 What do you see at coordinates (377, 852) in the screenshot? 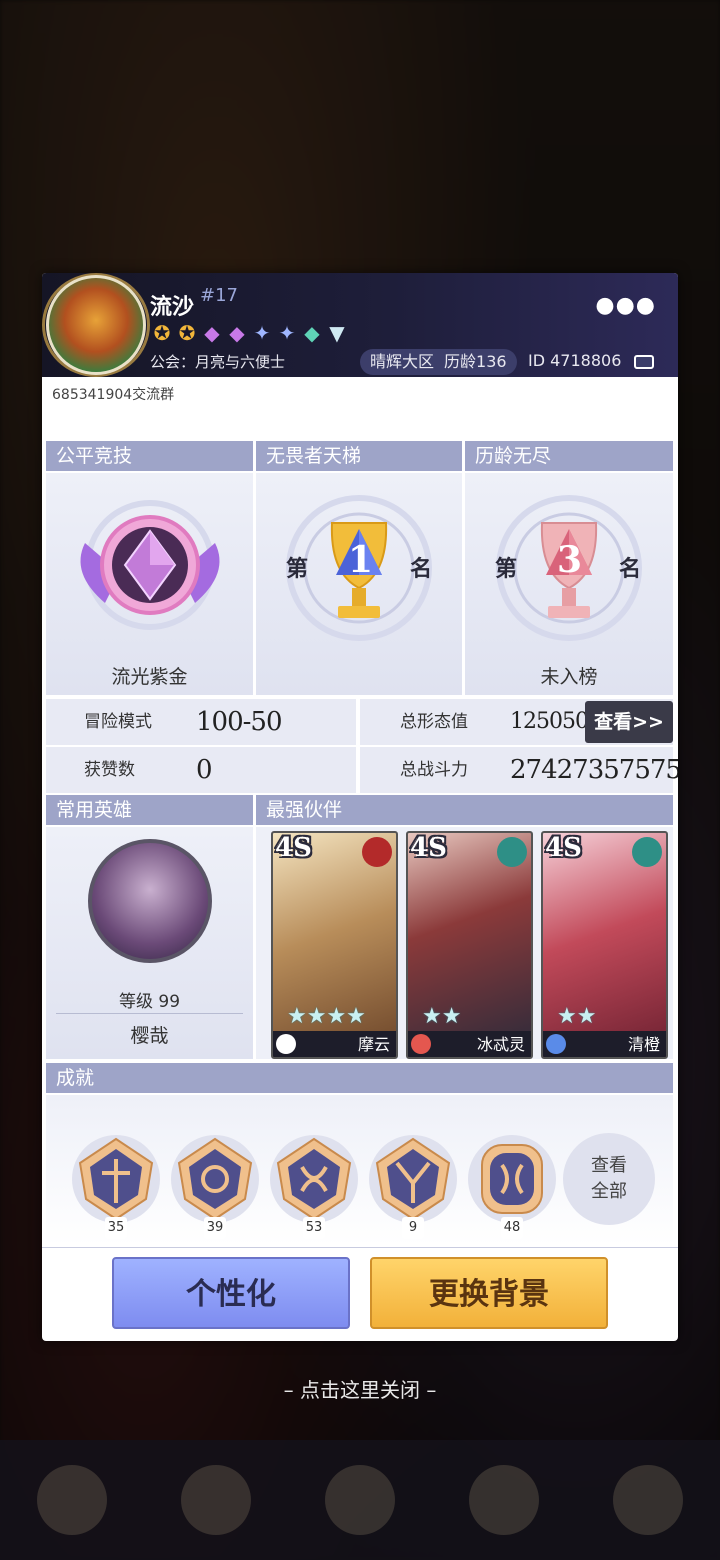
I see `fire-element-icon` at bounding box center [377, 852].